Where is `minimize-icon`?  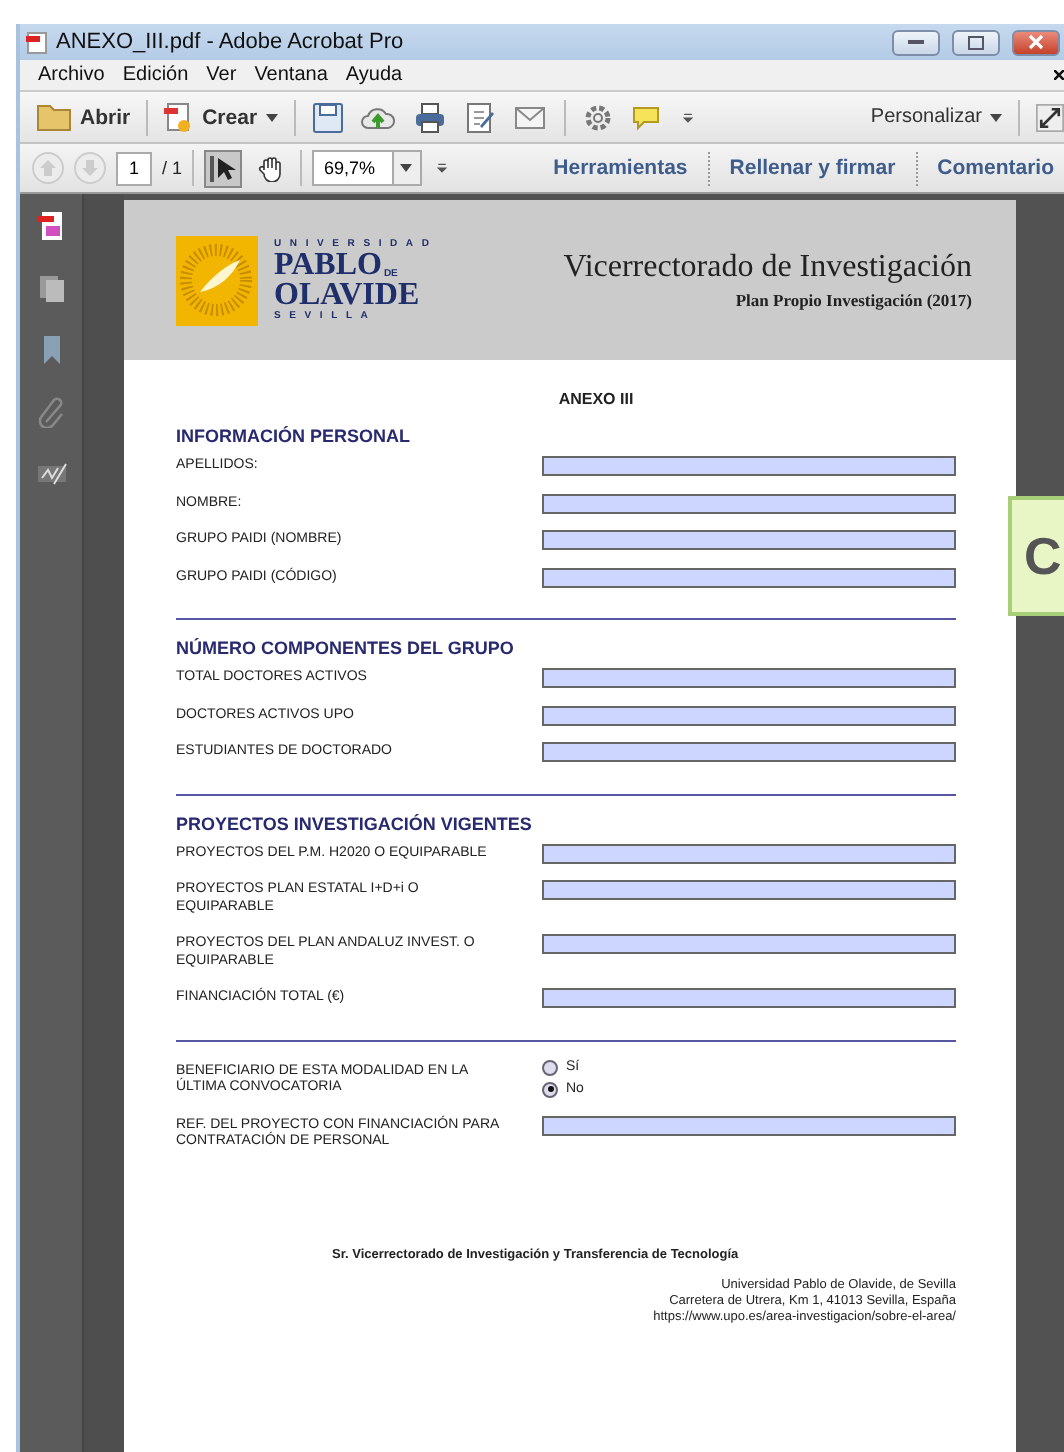
minimize-icon is located at coordinates (916, 42).